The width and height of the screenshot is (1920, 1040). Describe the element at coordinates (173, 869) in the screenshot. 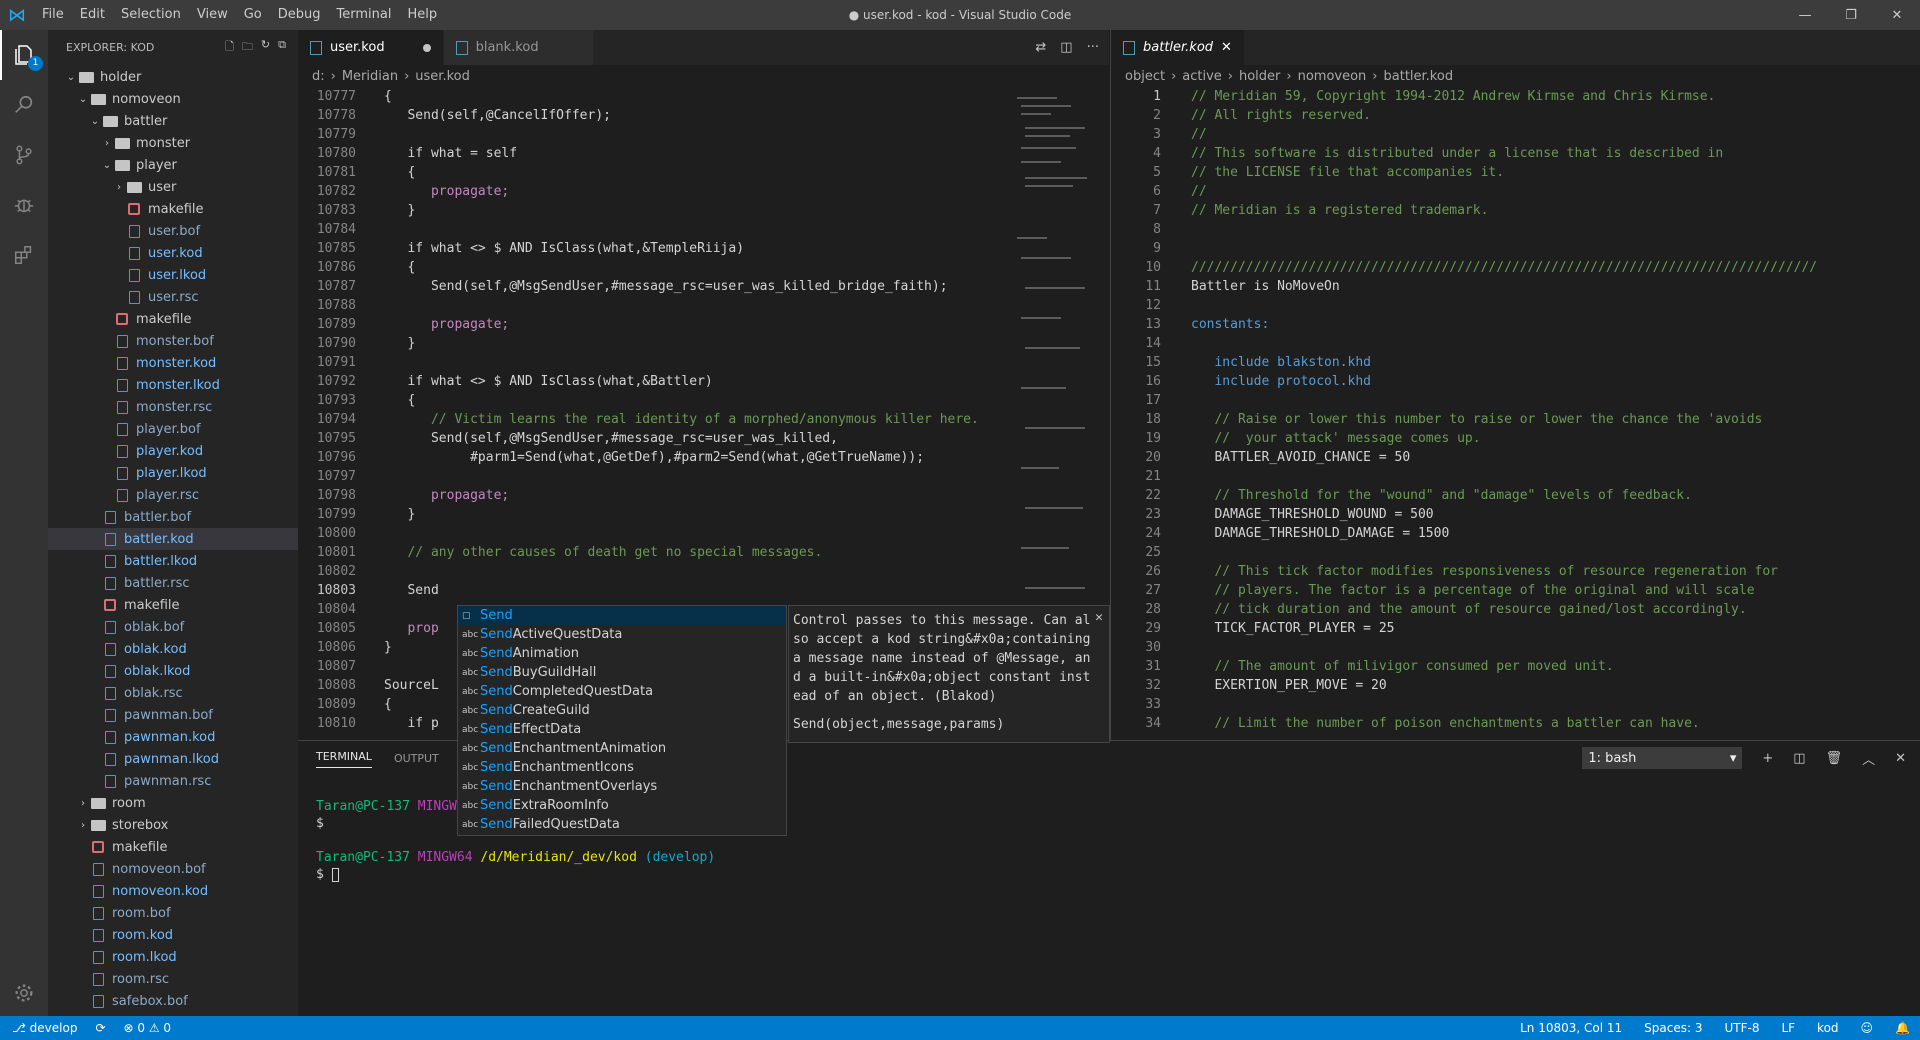

I see `tree-item: nomoveon.bof` at that location.